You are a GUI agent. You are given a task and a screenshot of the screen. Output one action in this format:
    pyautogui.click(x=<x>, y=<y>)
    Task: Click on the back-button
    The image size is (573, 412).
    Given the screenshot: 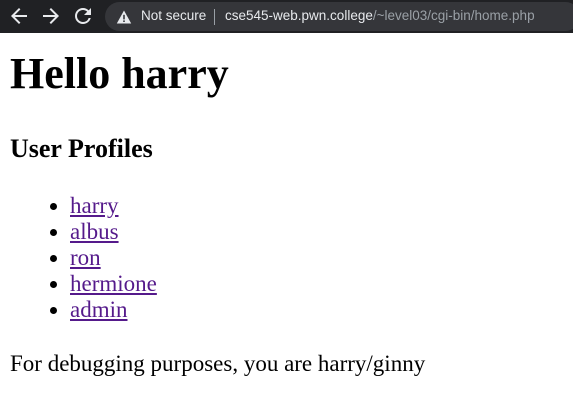 What is the action you would take?
    pyautogui.click(x=19, y=16)
    